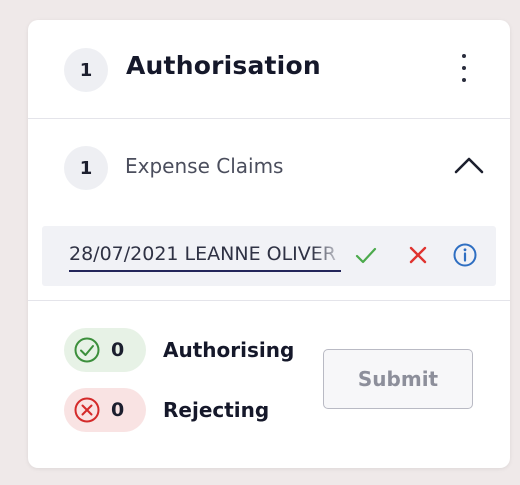  Describe the element at coordinates (269, 300) in the screenshot. I see `divider` at that location.